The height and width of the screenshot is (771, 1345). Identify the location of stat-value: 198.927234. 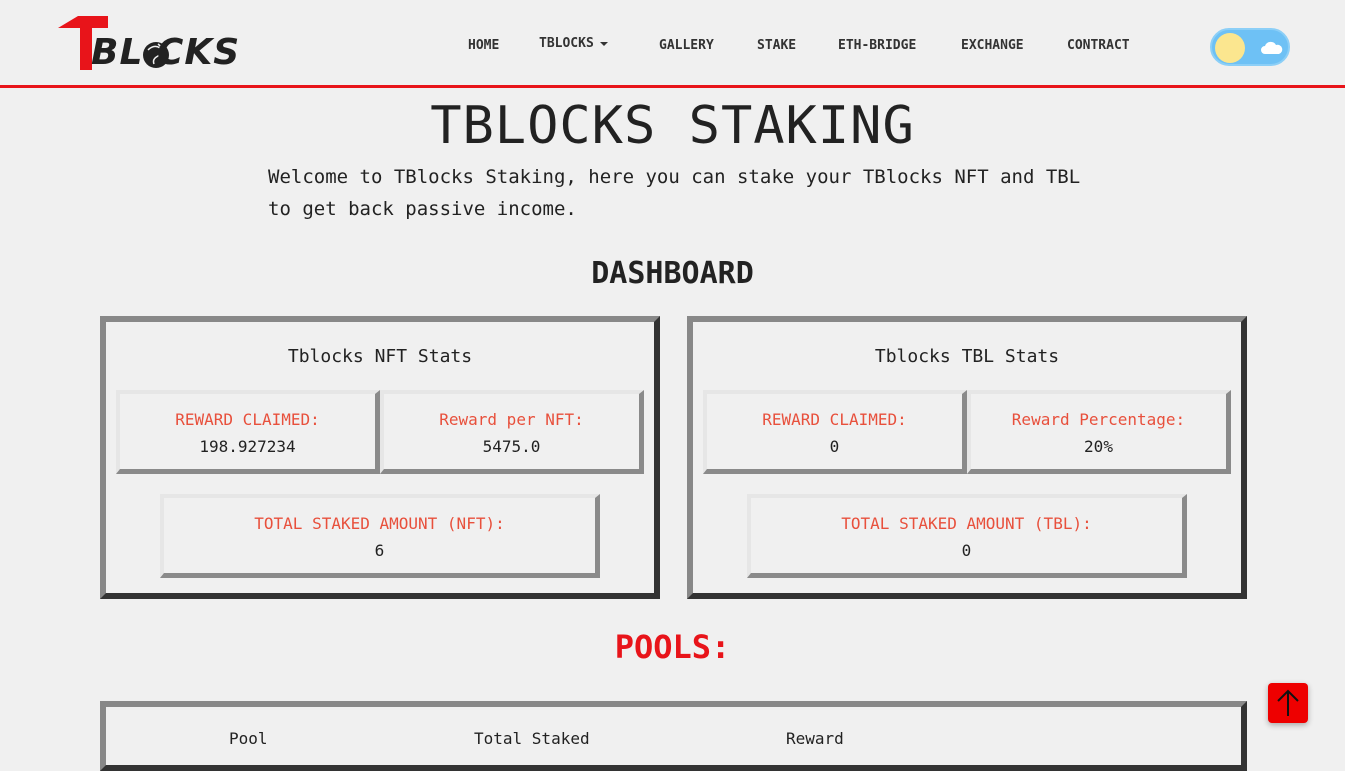
(247, 446).